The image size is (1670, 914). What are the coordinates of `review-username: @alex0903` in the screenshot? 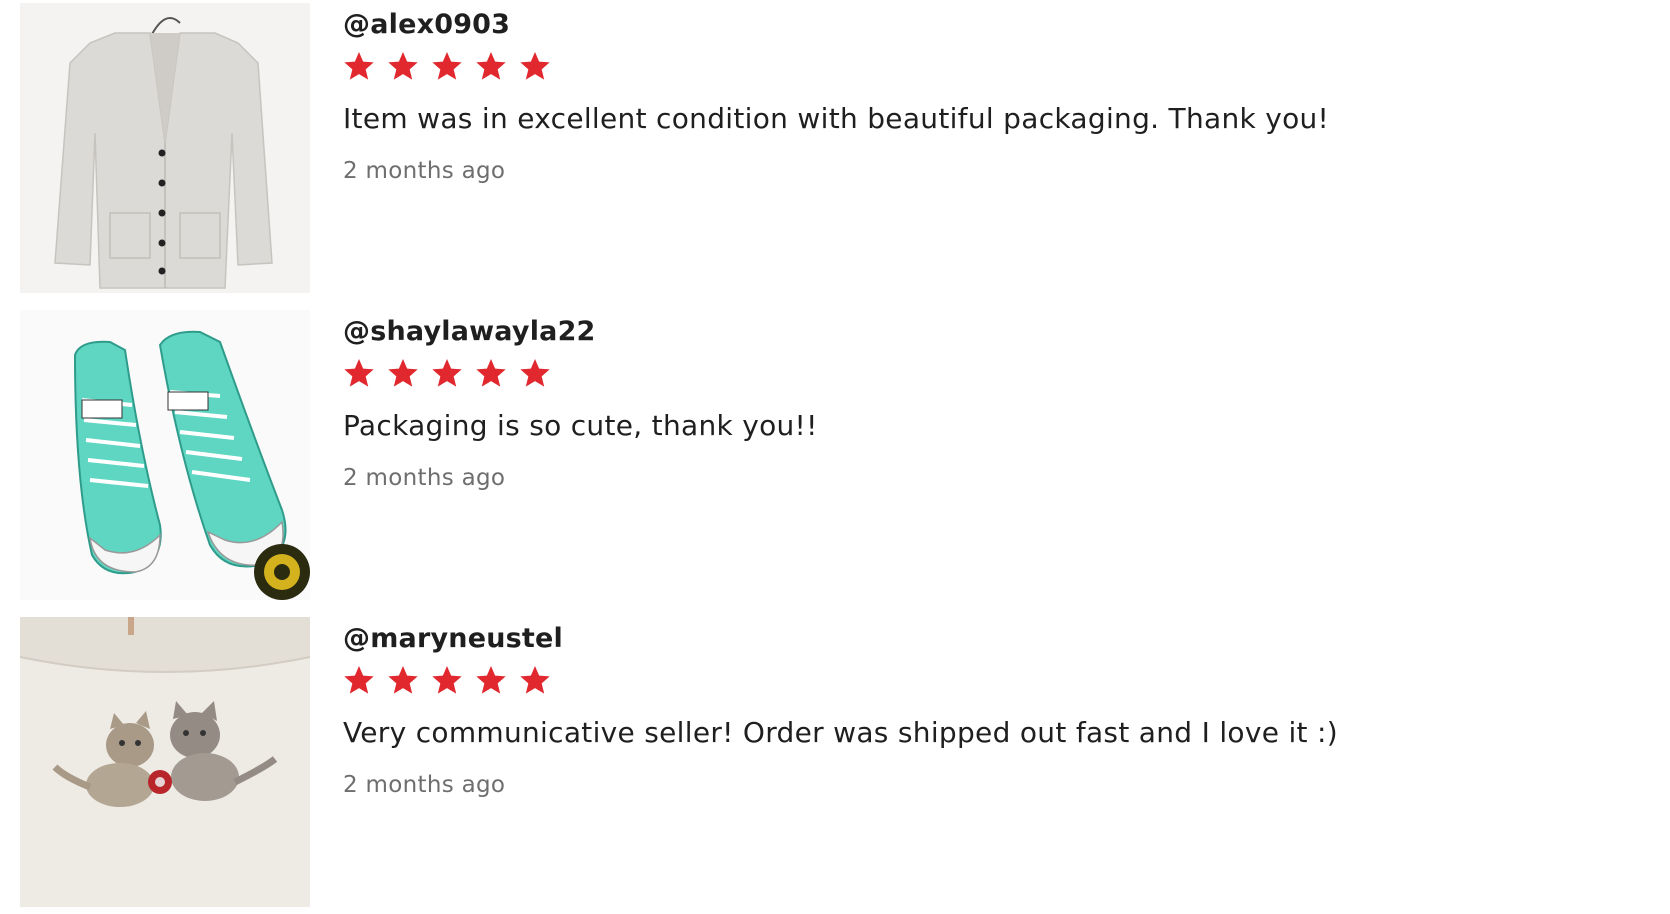 It's located at (968, 25).